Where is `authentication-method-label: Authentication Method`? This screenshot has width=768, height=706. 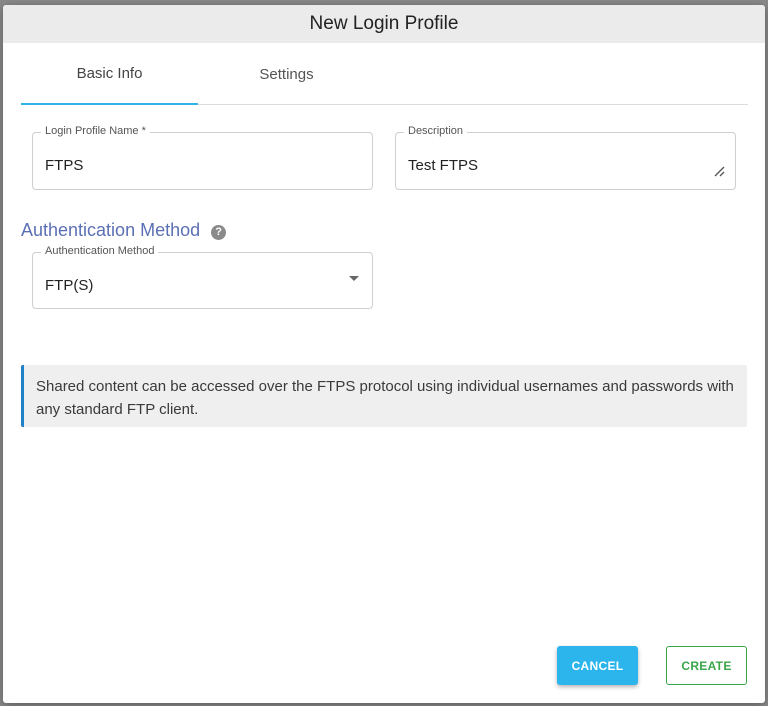 authentication-method-label: Authentication Method is located at coordinates (100, 251).